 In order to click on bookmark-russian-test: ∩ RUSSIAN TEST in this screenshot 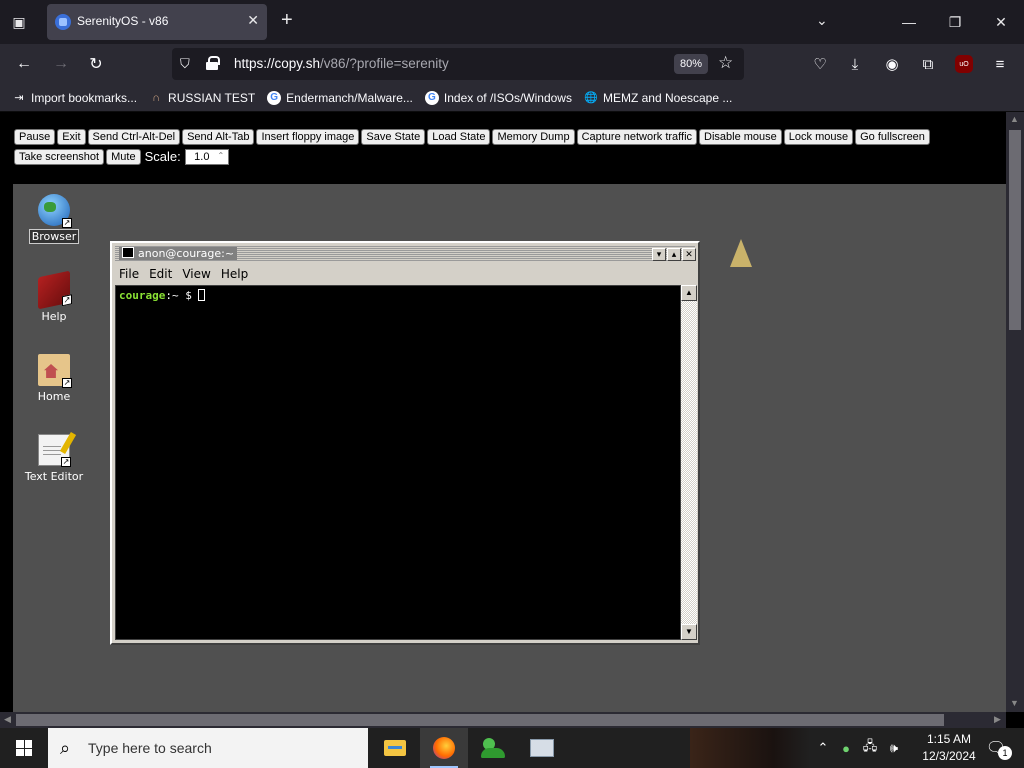, I will do `click(202, 98)`.